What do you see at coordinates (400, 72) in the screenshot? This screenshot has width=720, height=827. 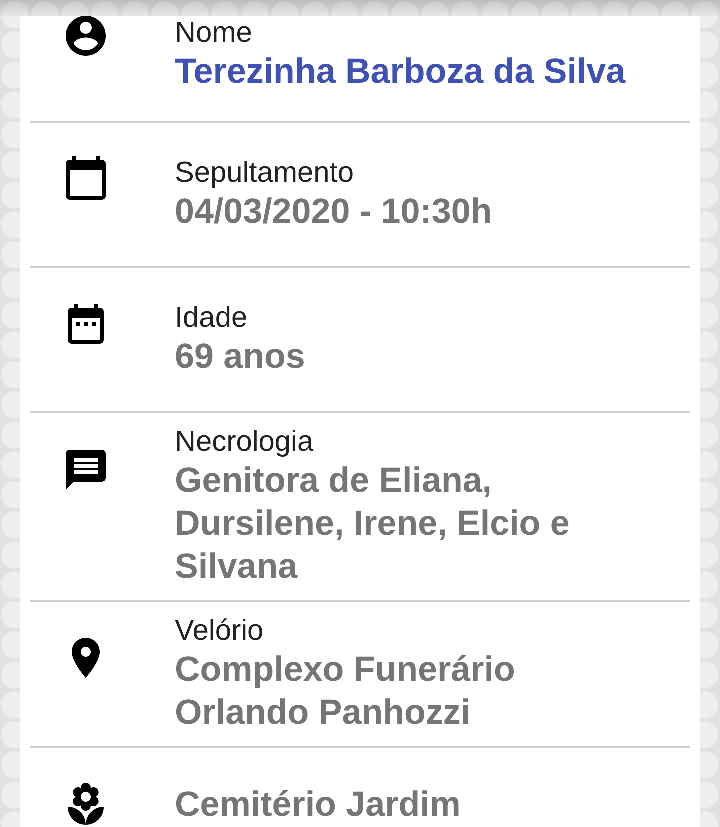 I see `field-value: Terezinha Barboza da Silva` at bounding box center [400, 72].